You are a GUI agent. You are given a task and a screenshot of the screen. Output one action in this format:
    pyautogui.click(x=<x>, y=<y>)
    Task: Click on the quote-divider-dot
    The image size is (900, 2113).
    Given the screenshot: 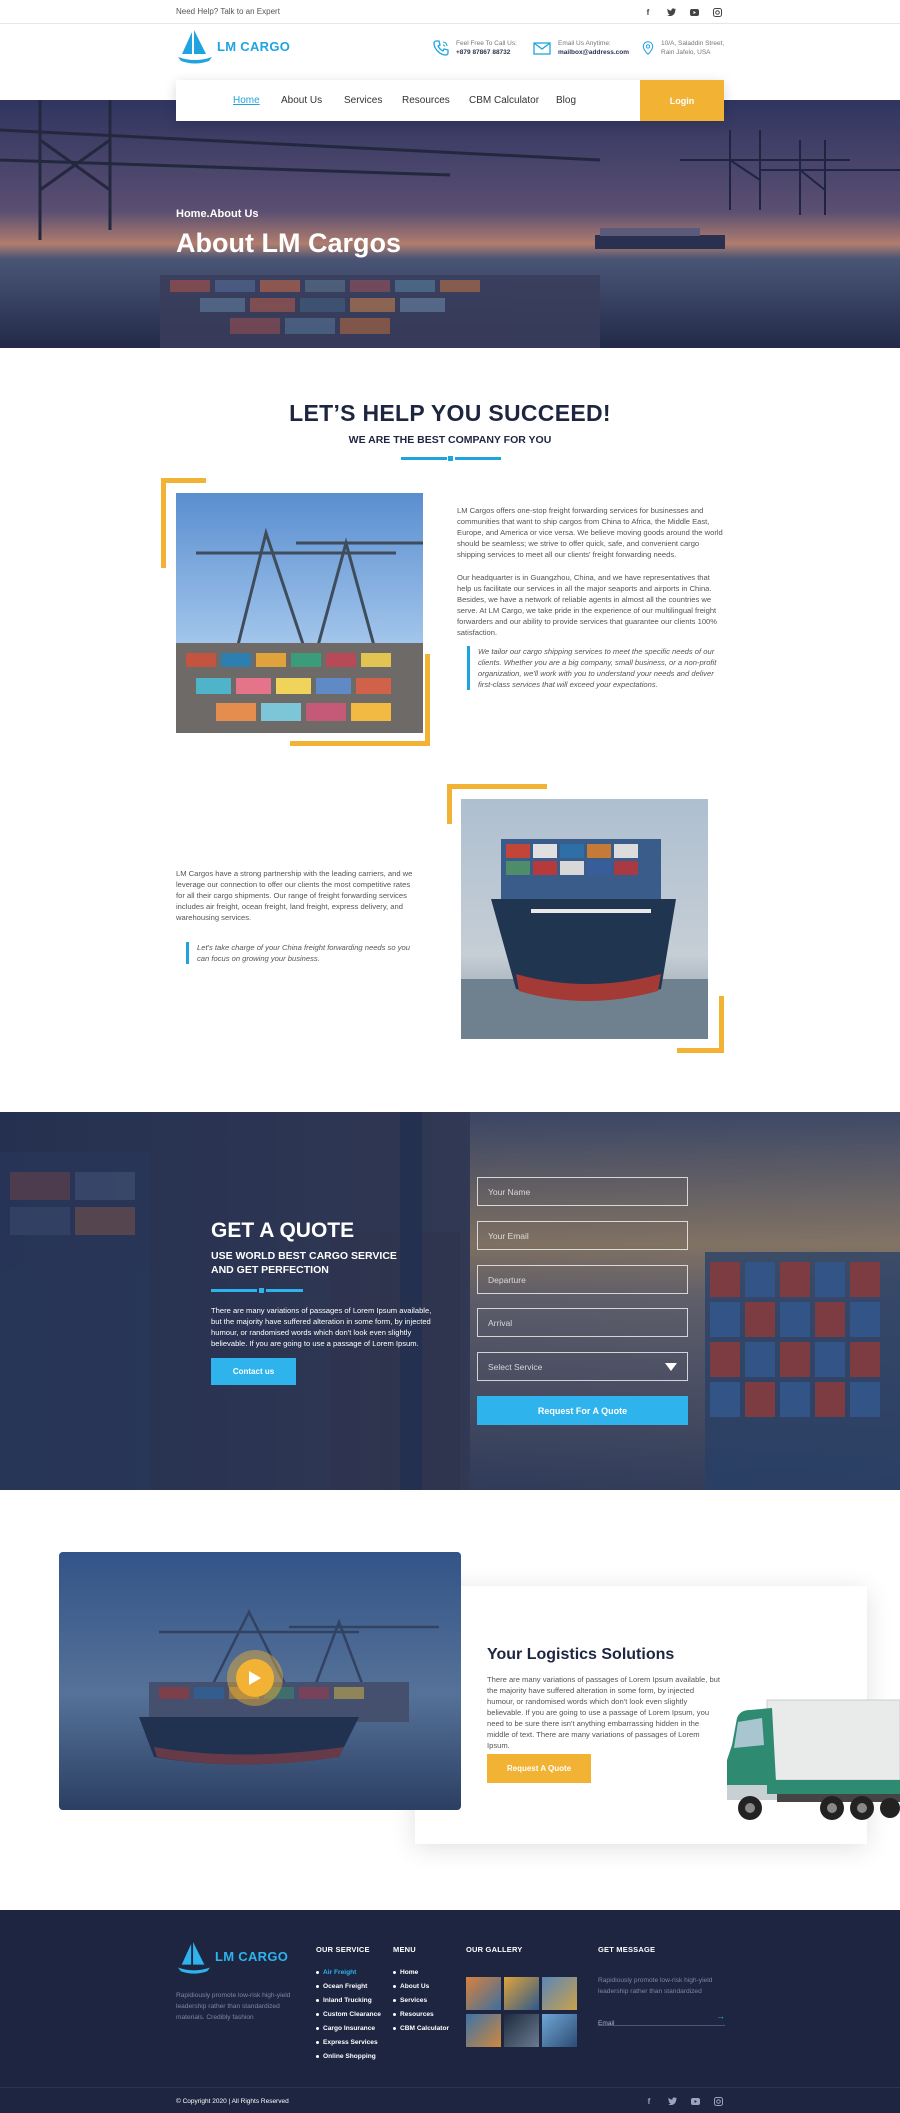 What is the action you would take?
    pyautogui.click(x=261, y=1290)
    